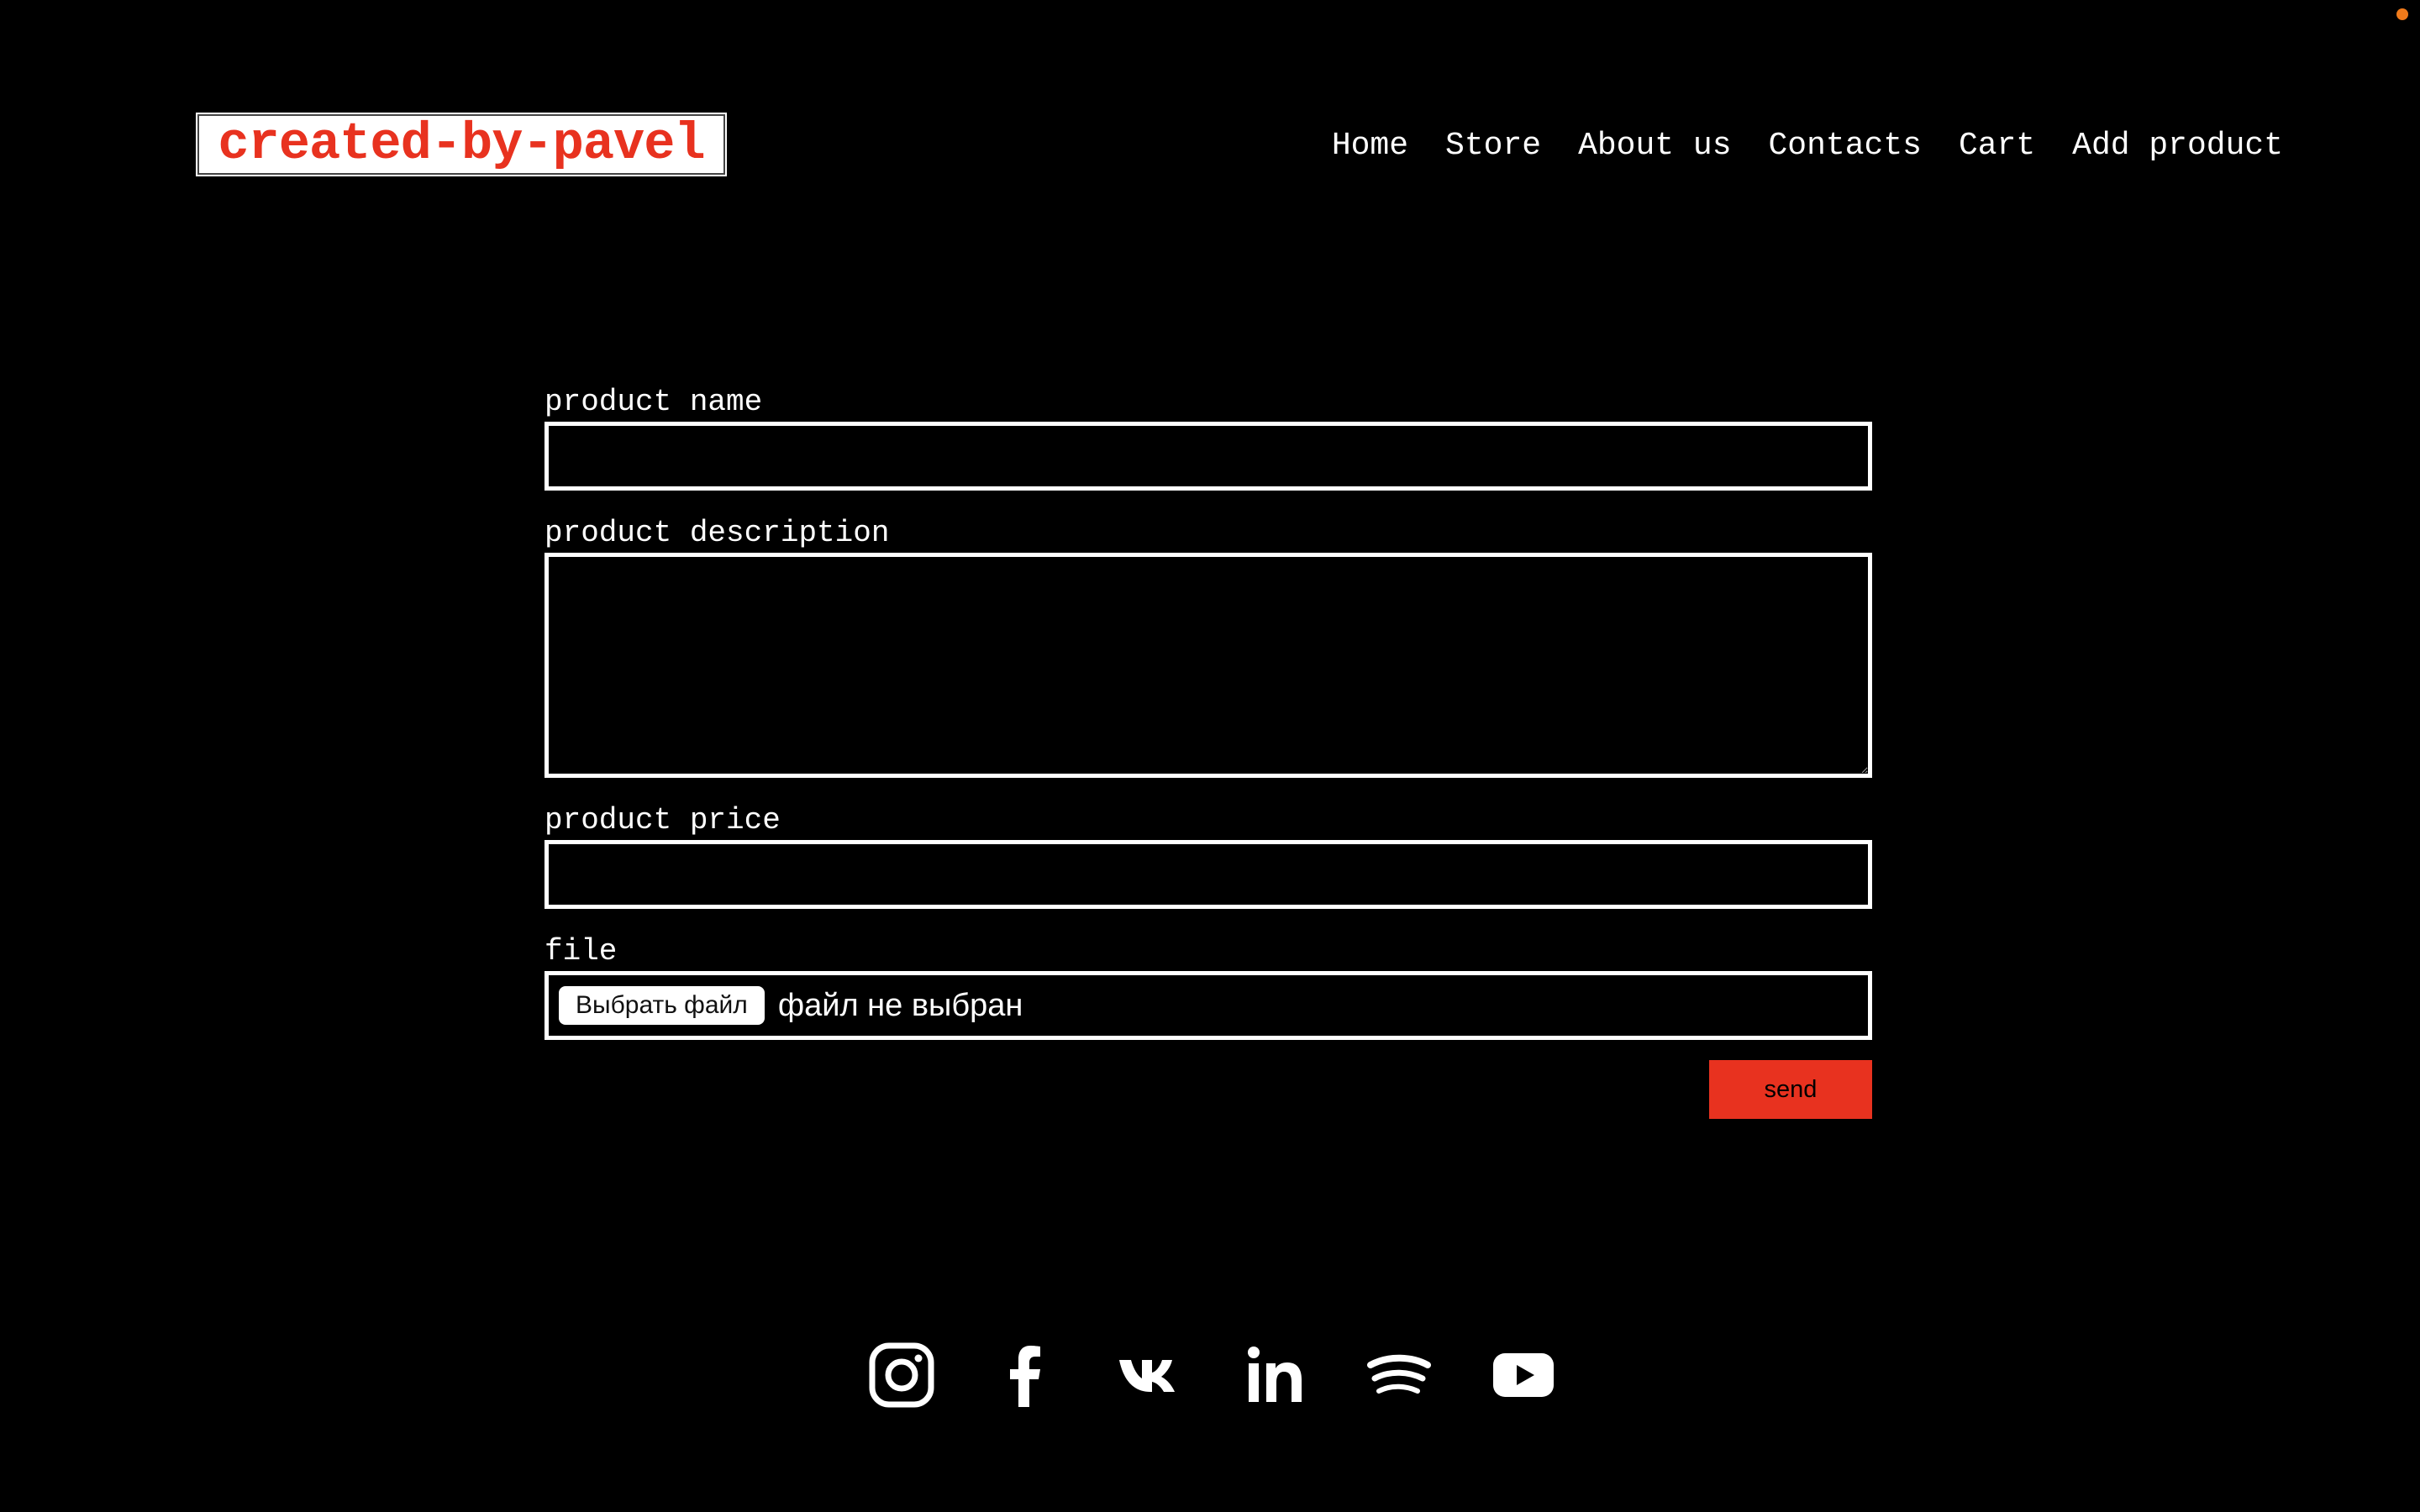  What do you see at coordinates (1654, 146) in the screenshot?
I see `nav-about-us-link: About us` at bounding box center [1654, 146].